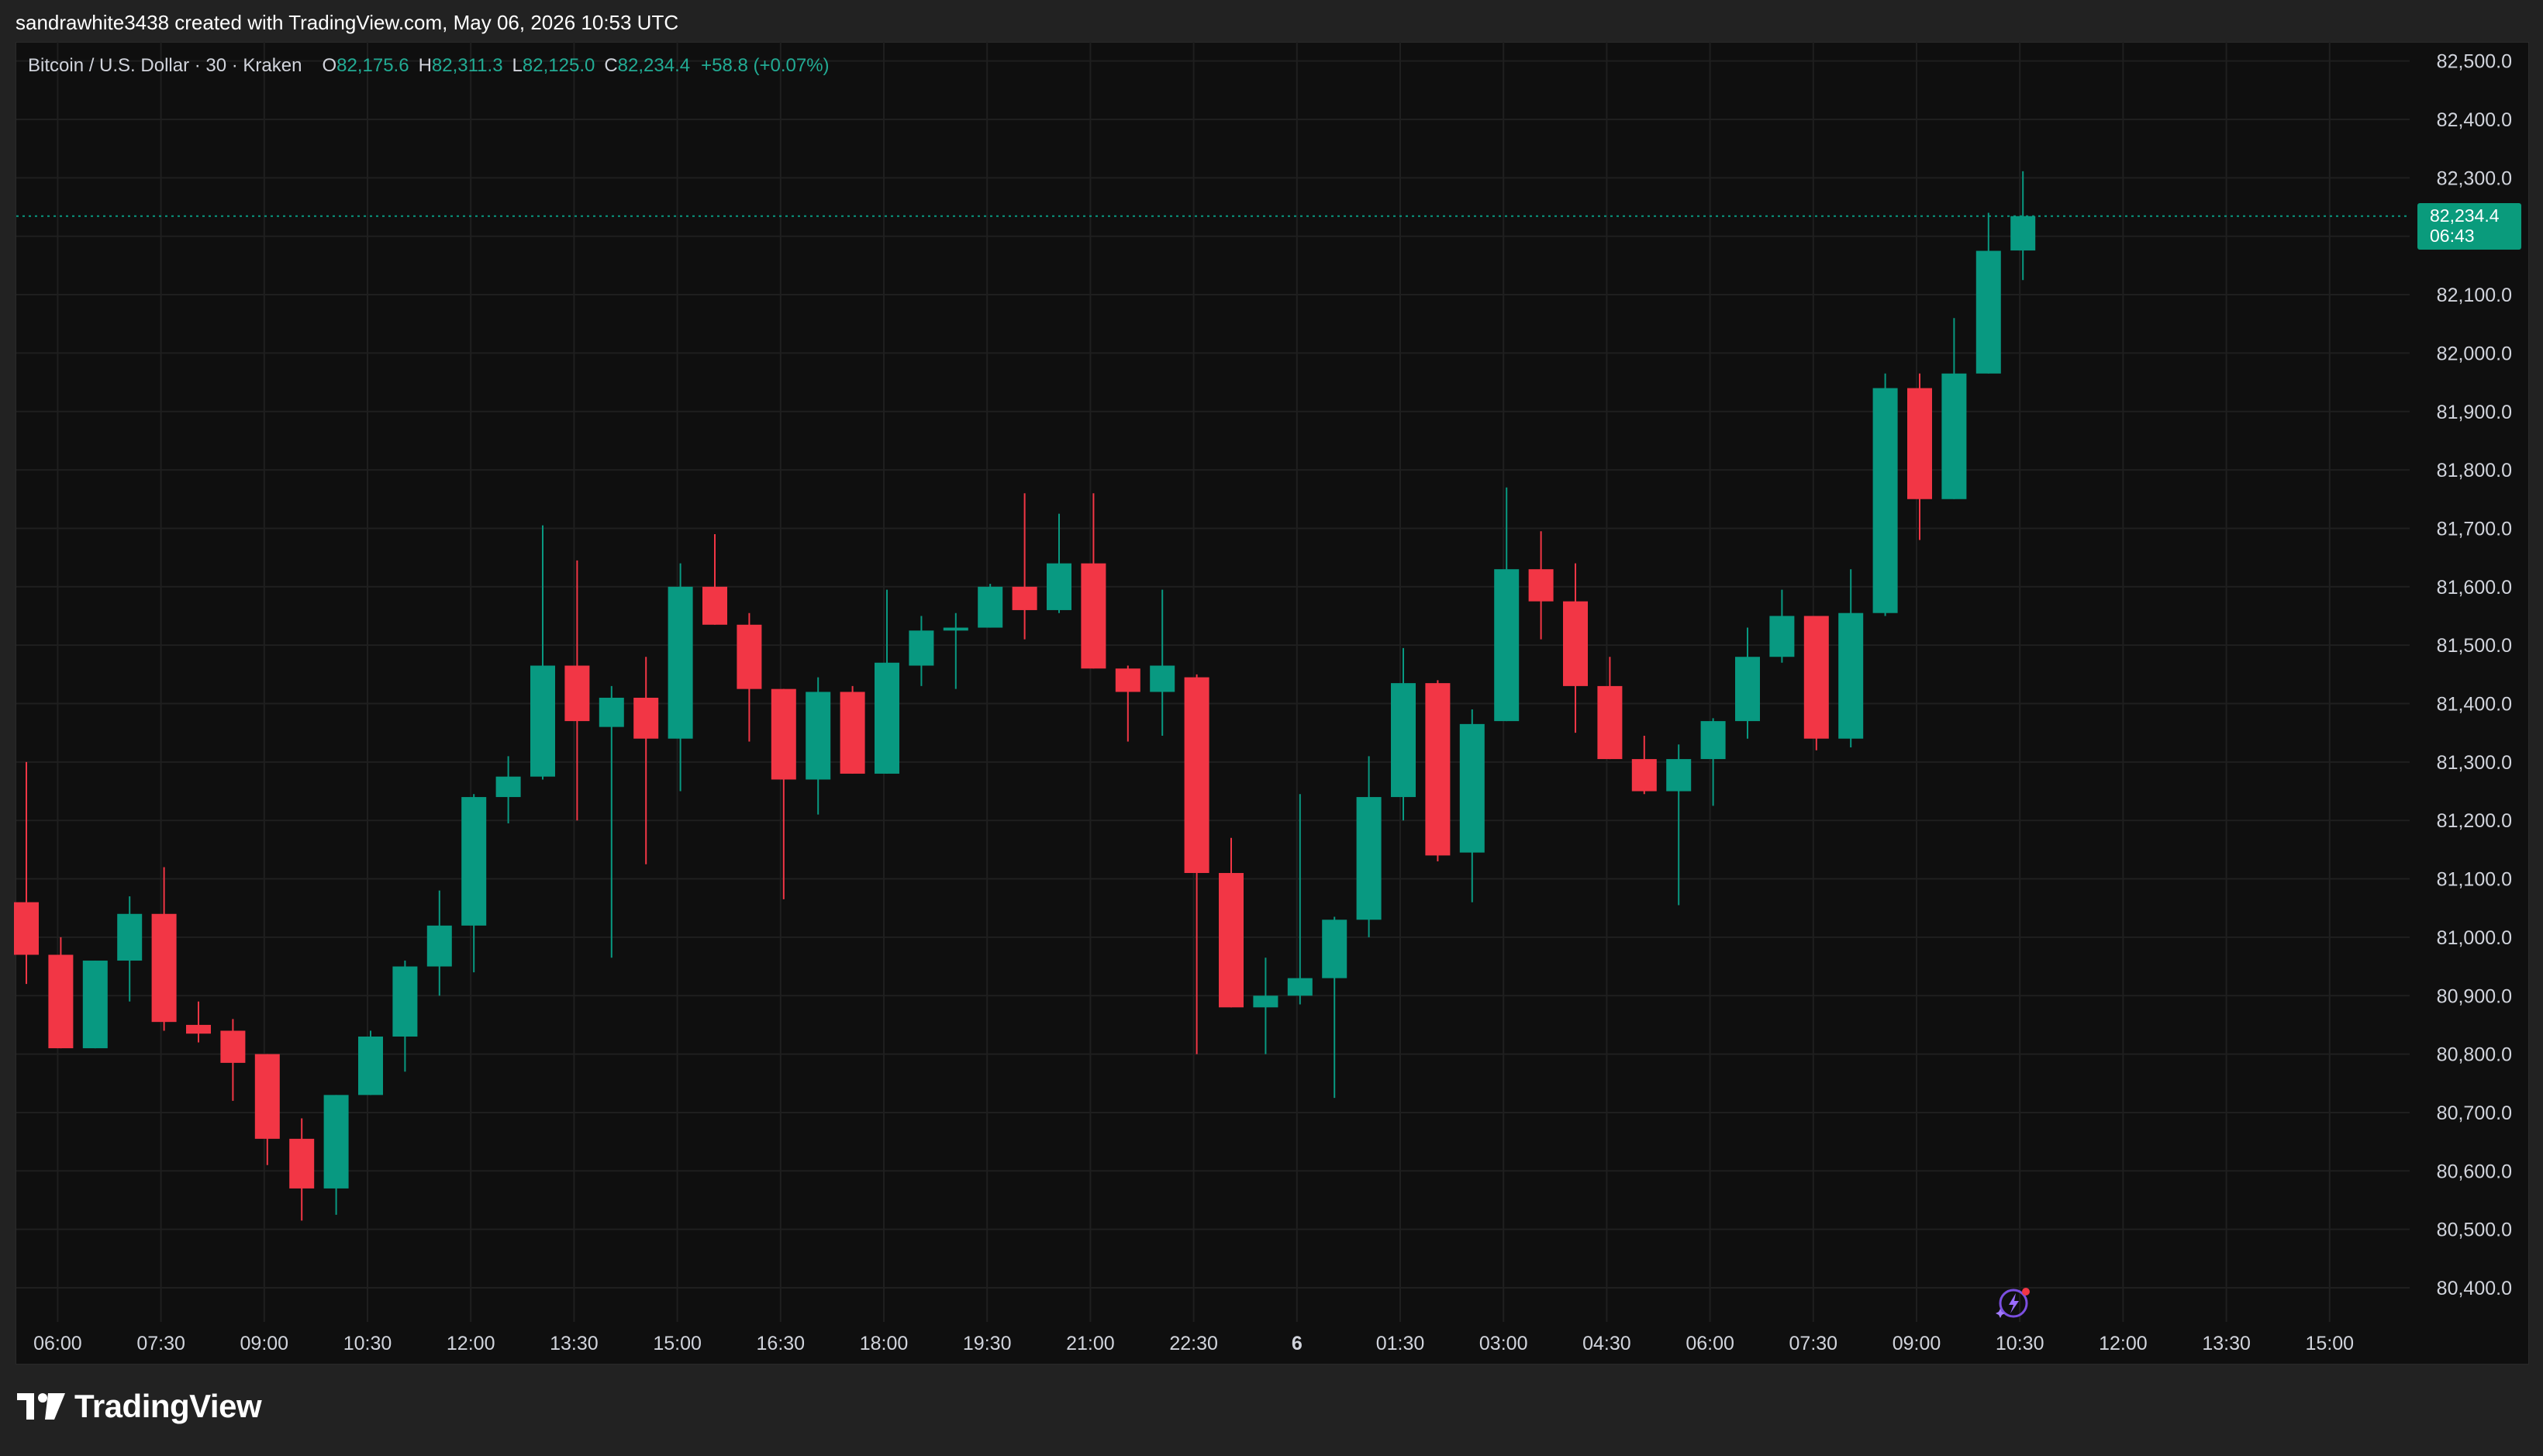 Image resolution: width=2543 pixels, height=1456 pixels. What do you see at coordinates (2013, 1303) in the screenshot?
I see `sparkle-icon` at bounding box center [2013, 1303].